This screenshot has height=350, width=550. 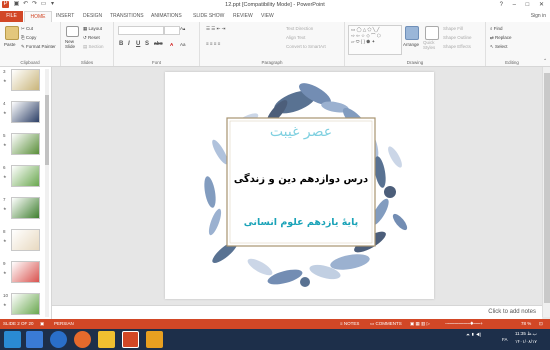 I want to click on align-icons: ≡ ≡ ≡ ≡, so click(x=213, y=43).